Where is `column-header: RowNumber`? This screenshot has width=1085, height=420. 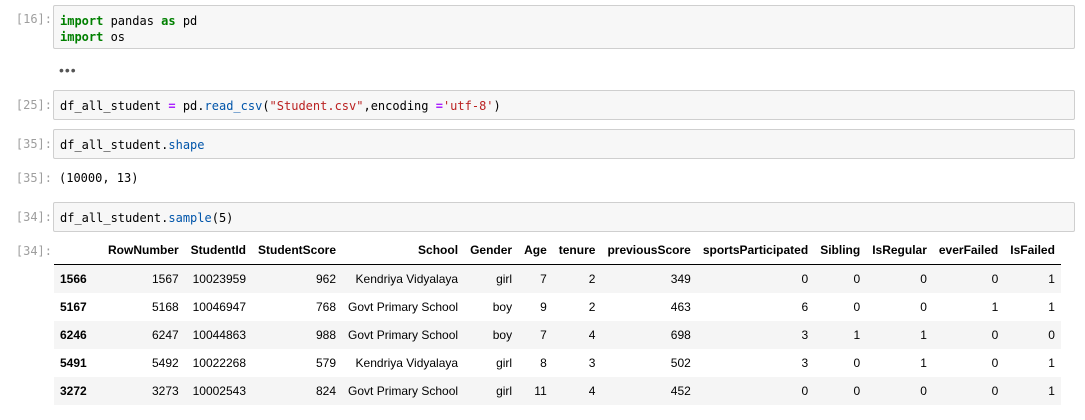
column-header: RowNumber is located at coordinates (143, 250).